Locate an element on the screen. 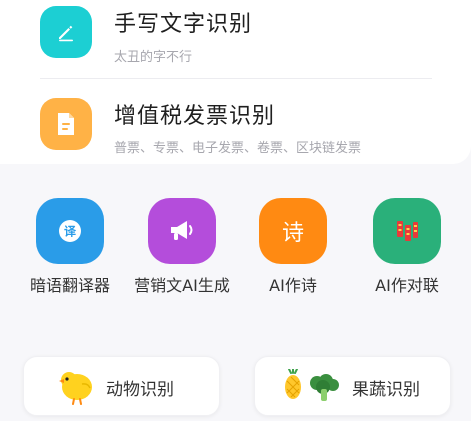 The height and width of the screenshot is (421, 471). couplet-icon is located at coordinates (407, 231).